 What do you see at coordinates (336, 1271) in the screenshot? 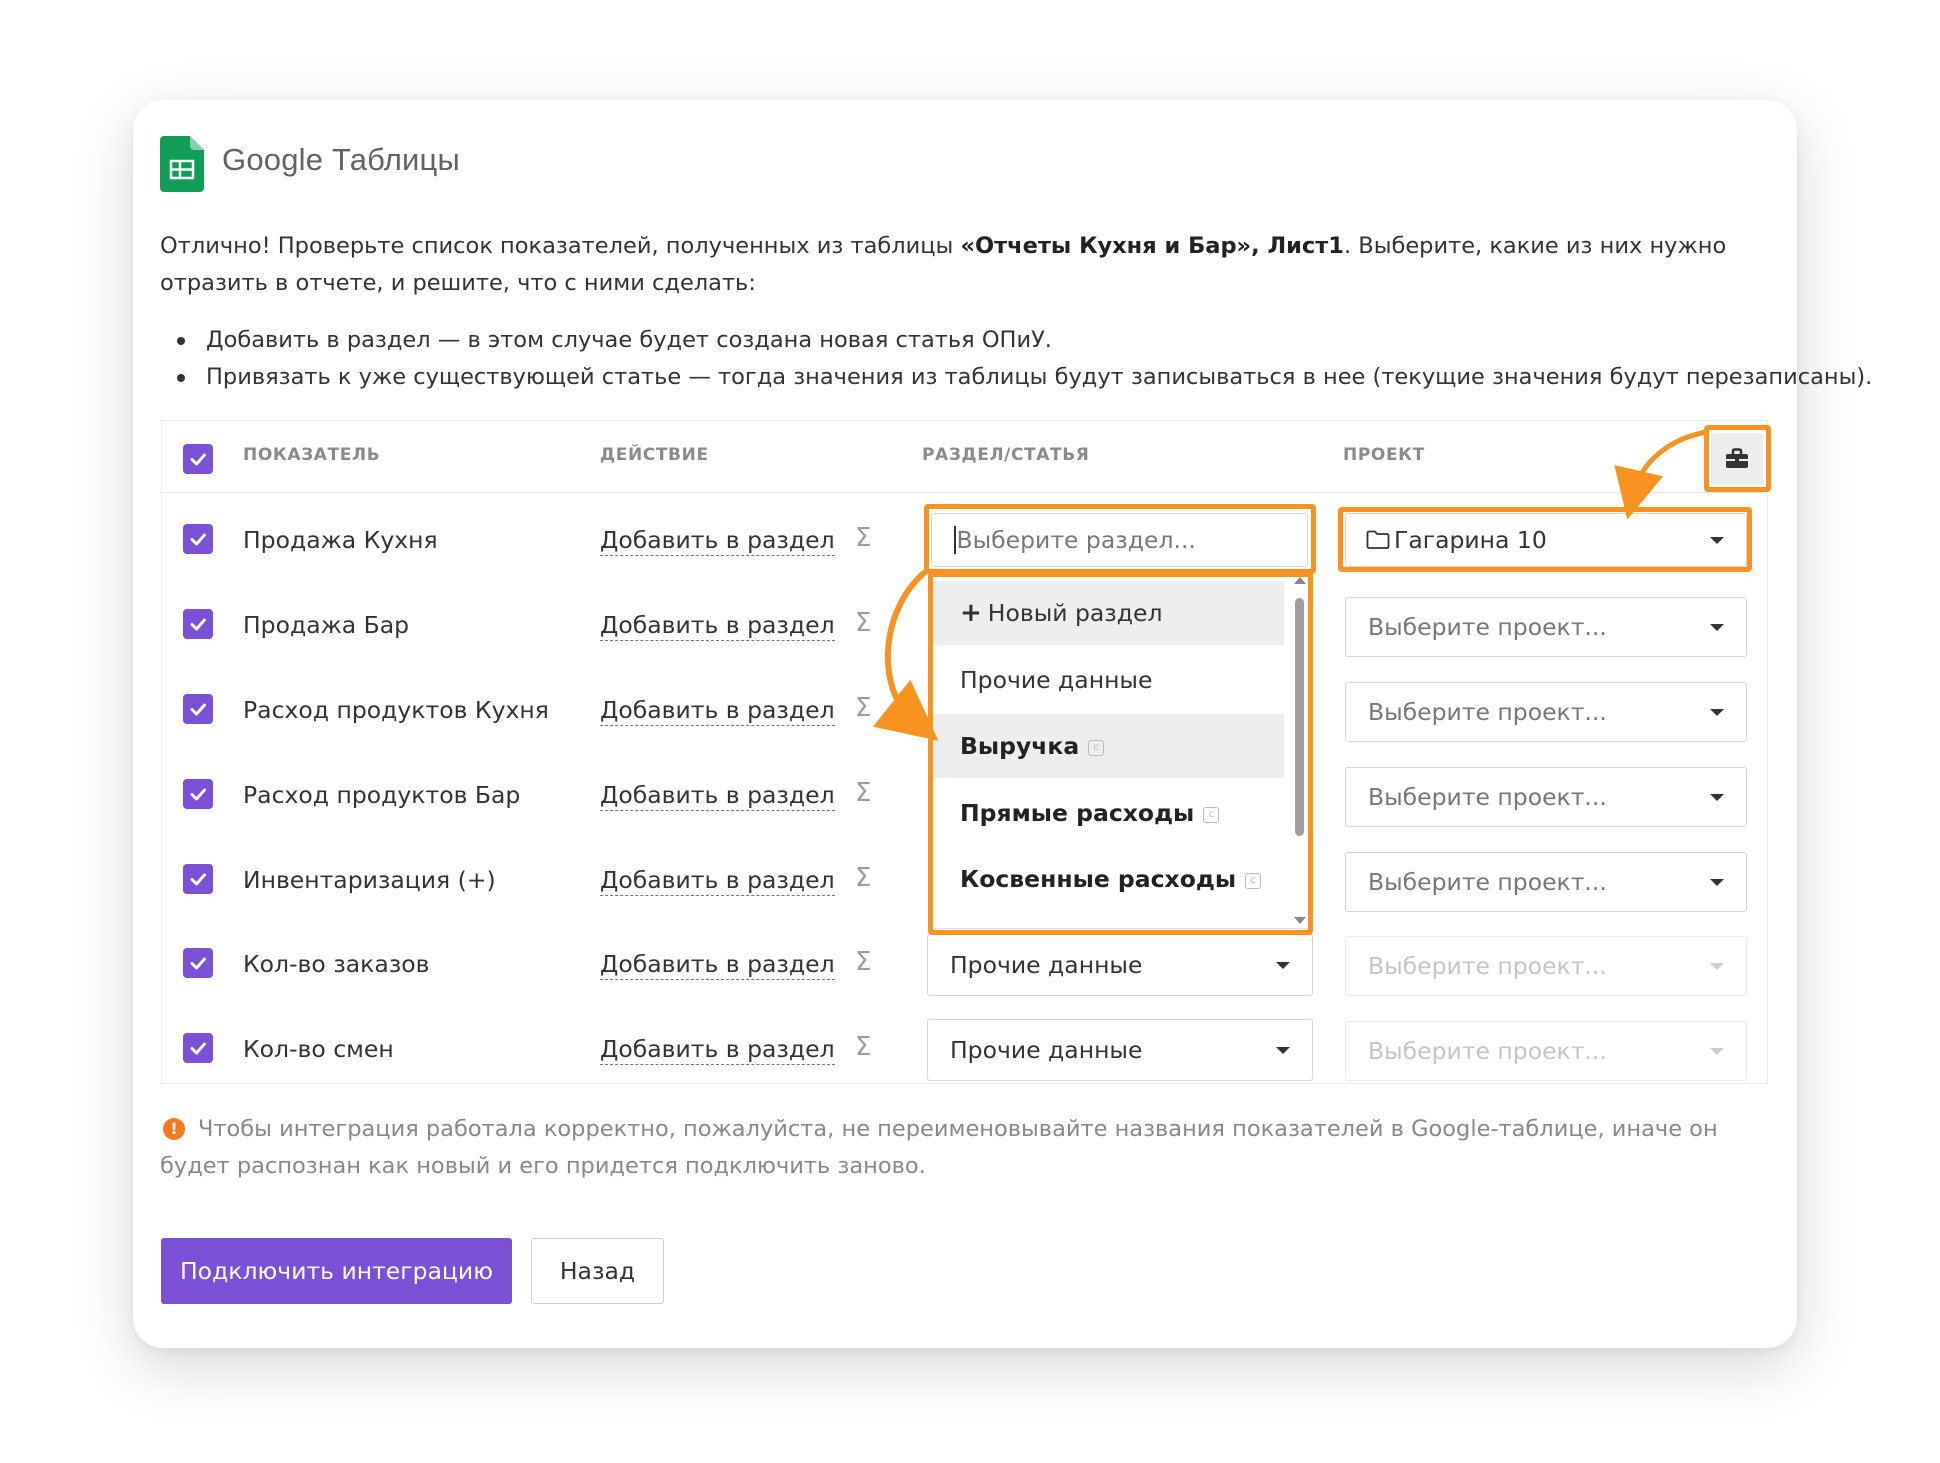
I see `connect-integration-button: Подключить интеграцию` at bounding box center [336, 1271].